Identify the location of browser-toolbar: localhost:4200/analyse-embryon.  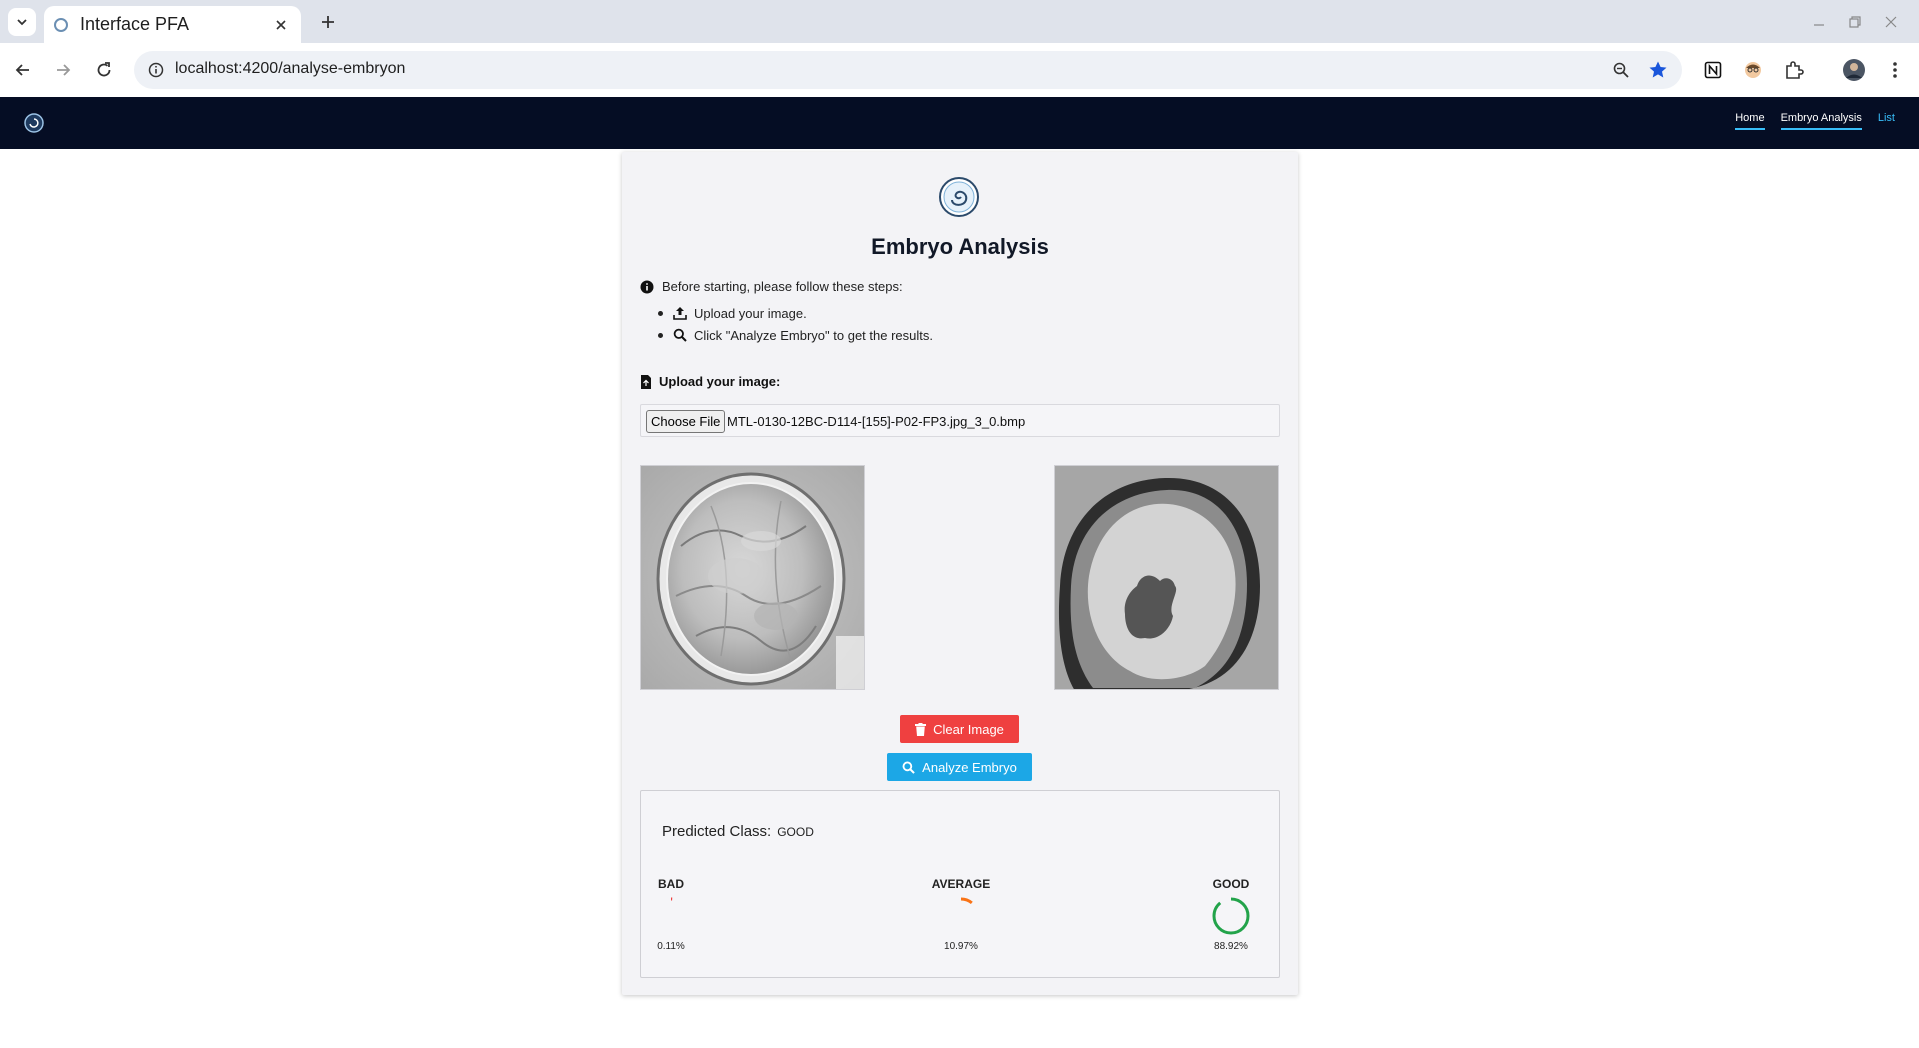
(959, 70).